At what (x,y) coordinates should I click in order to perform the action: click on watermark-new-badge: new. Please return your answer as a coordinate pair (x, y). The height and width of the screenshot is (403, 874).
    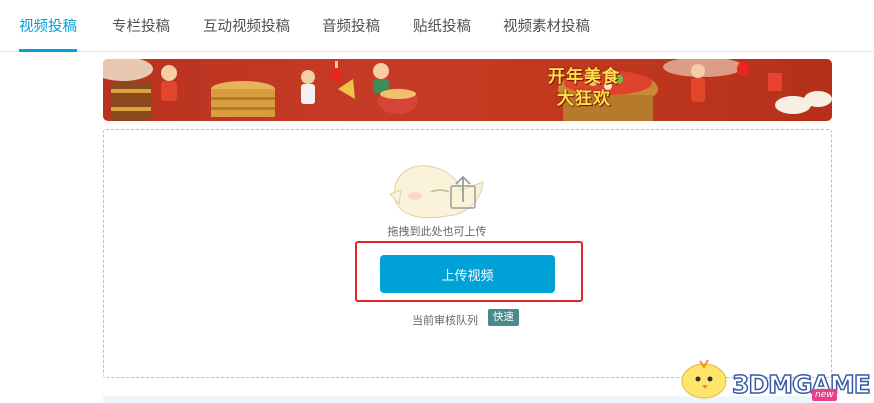
    Looking at the image, I should click on (824, 395).